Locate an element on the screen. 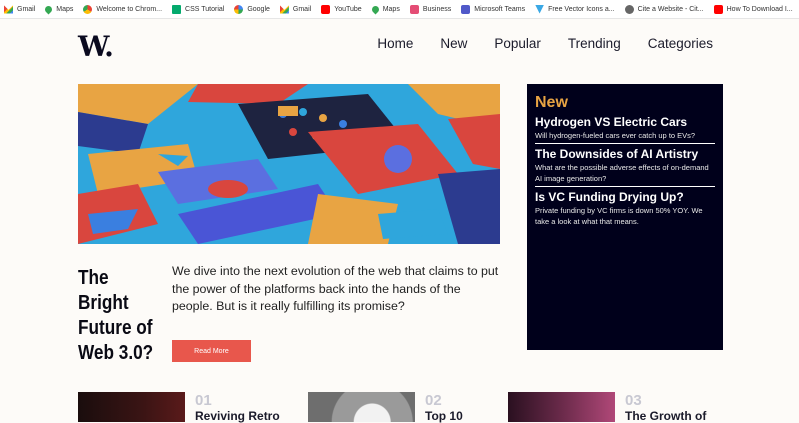 This screenshot has width=799, height=423. nav-popular: Popular is located at coordinates (517, 43).